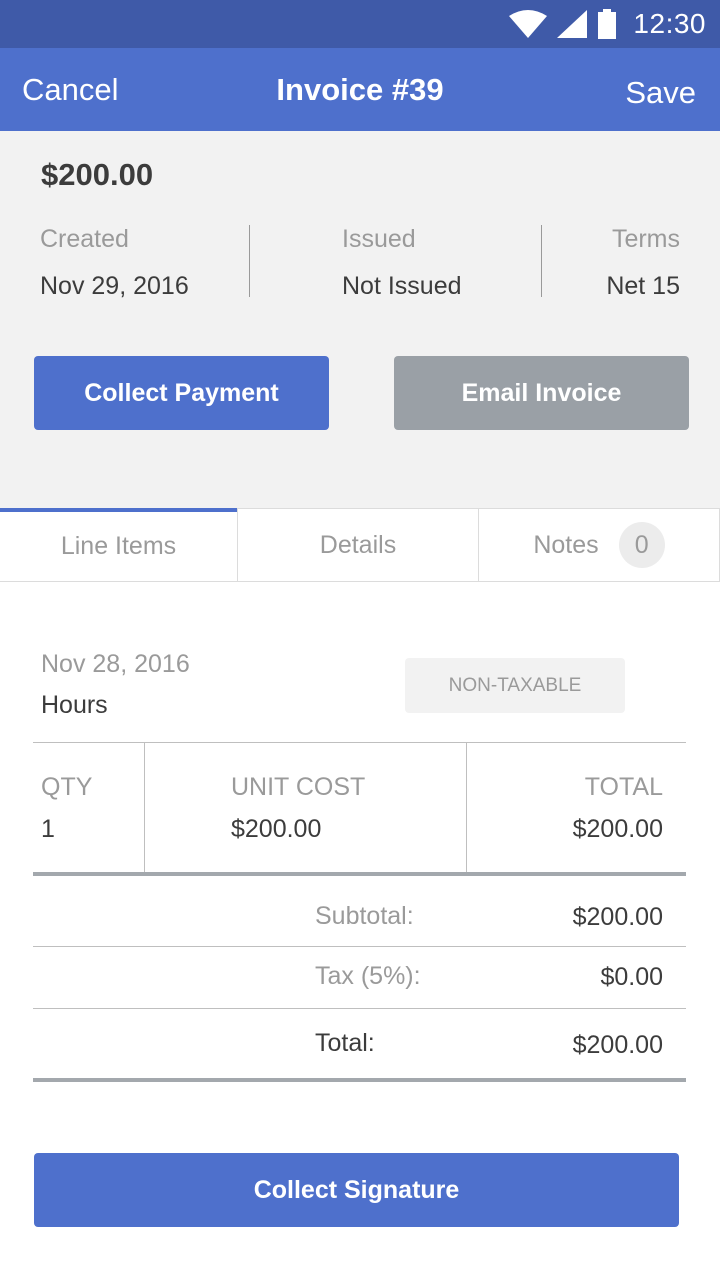 This screenshot has height=1280, width=720. I want to click on battery-icon, so click(607, 24).